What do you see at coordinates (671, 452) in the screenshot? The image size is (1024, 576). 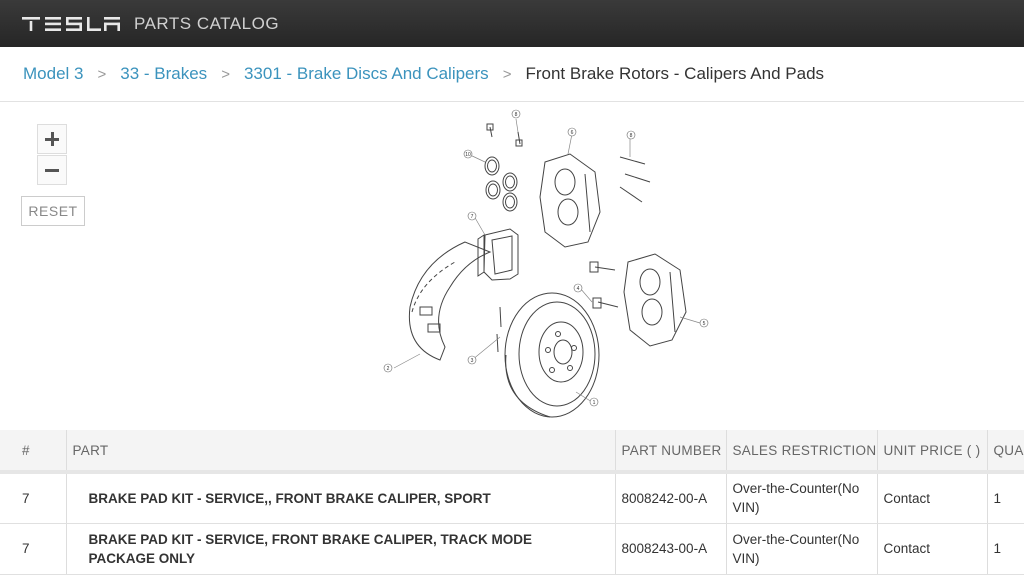 I see `column-header-part-number: PART NUMBER` at bounding box center [671, 452].